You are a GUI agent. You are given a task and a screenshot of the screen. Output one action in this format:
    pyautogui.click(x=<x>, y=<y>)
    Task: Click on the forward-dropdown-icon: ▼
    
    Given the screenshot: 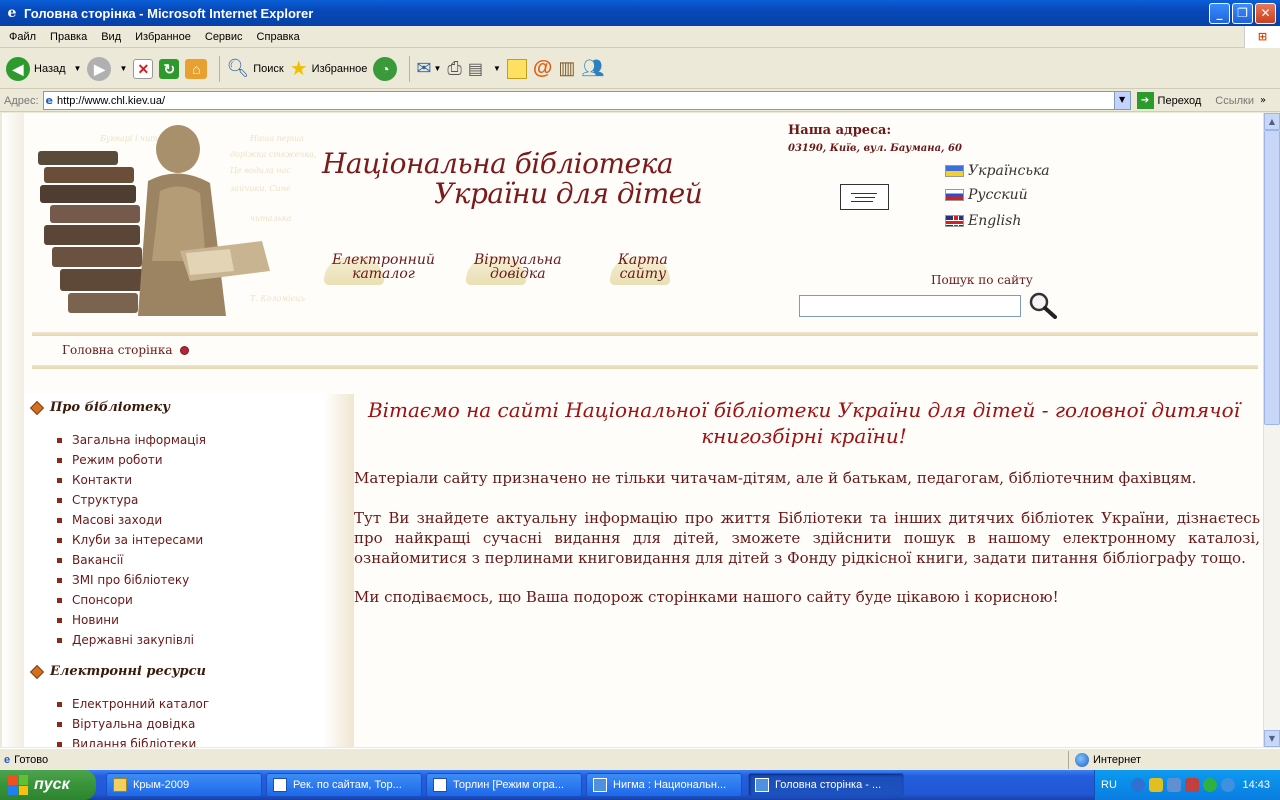 What is the action you would take?
    pyautogui.click(x=123, y=68)
    